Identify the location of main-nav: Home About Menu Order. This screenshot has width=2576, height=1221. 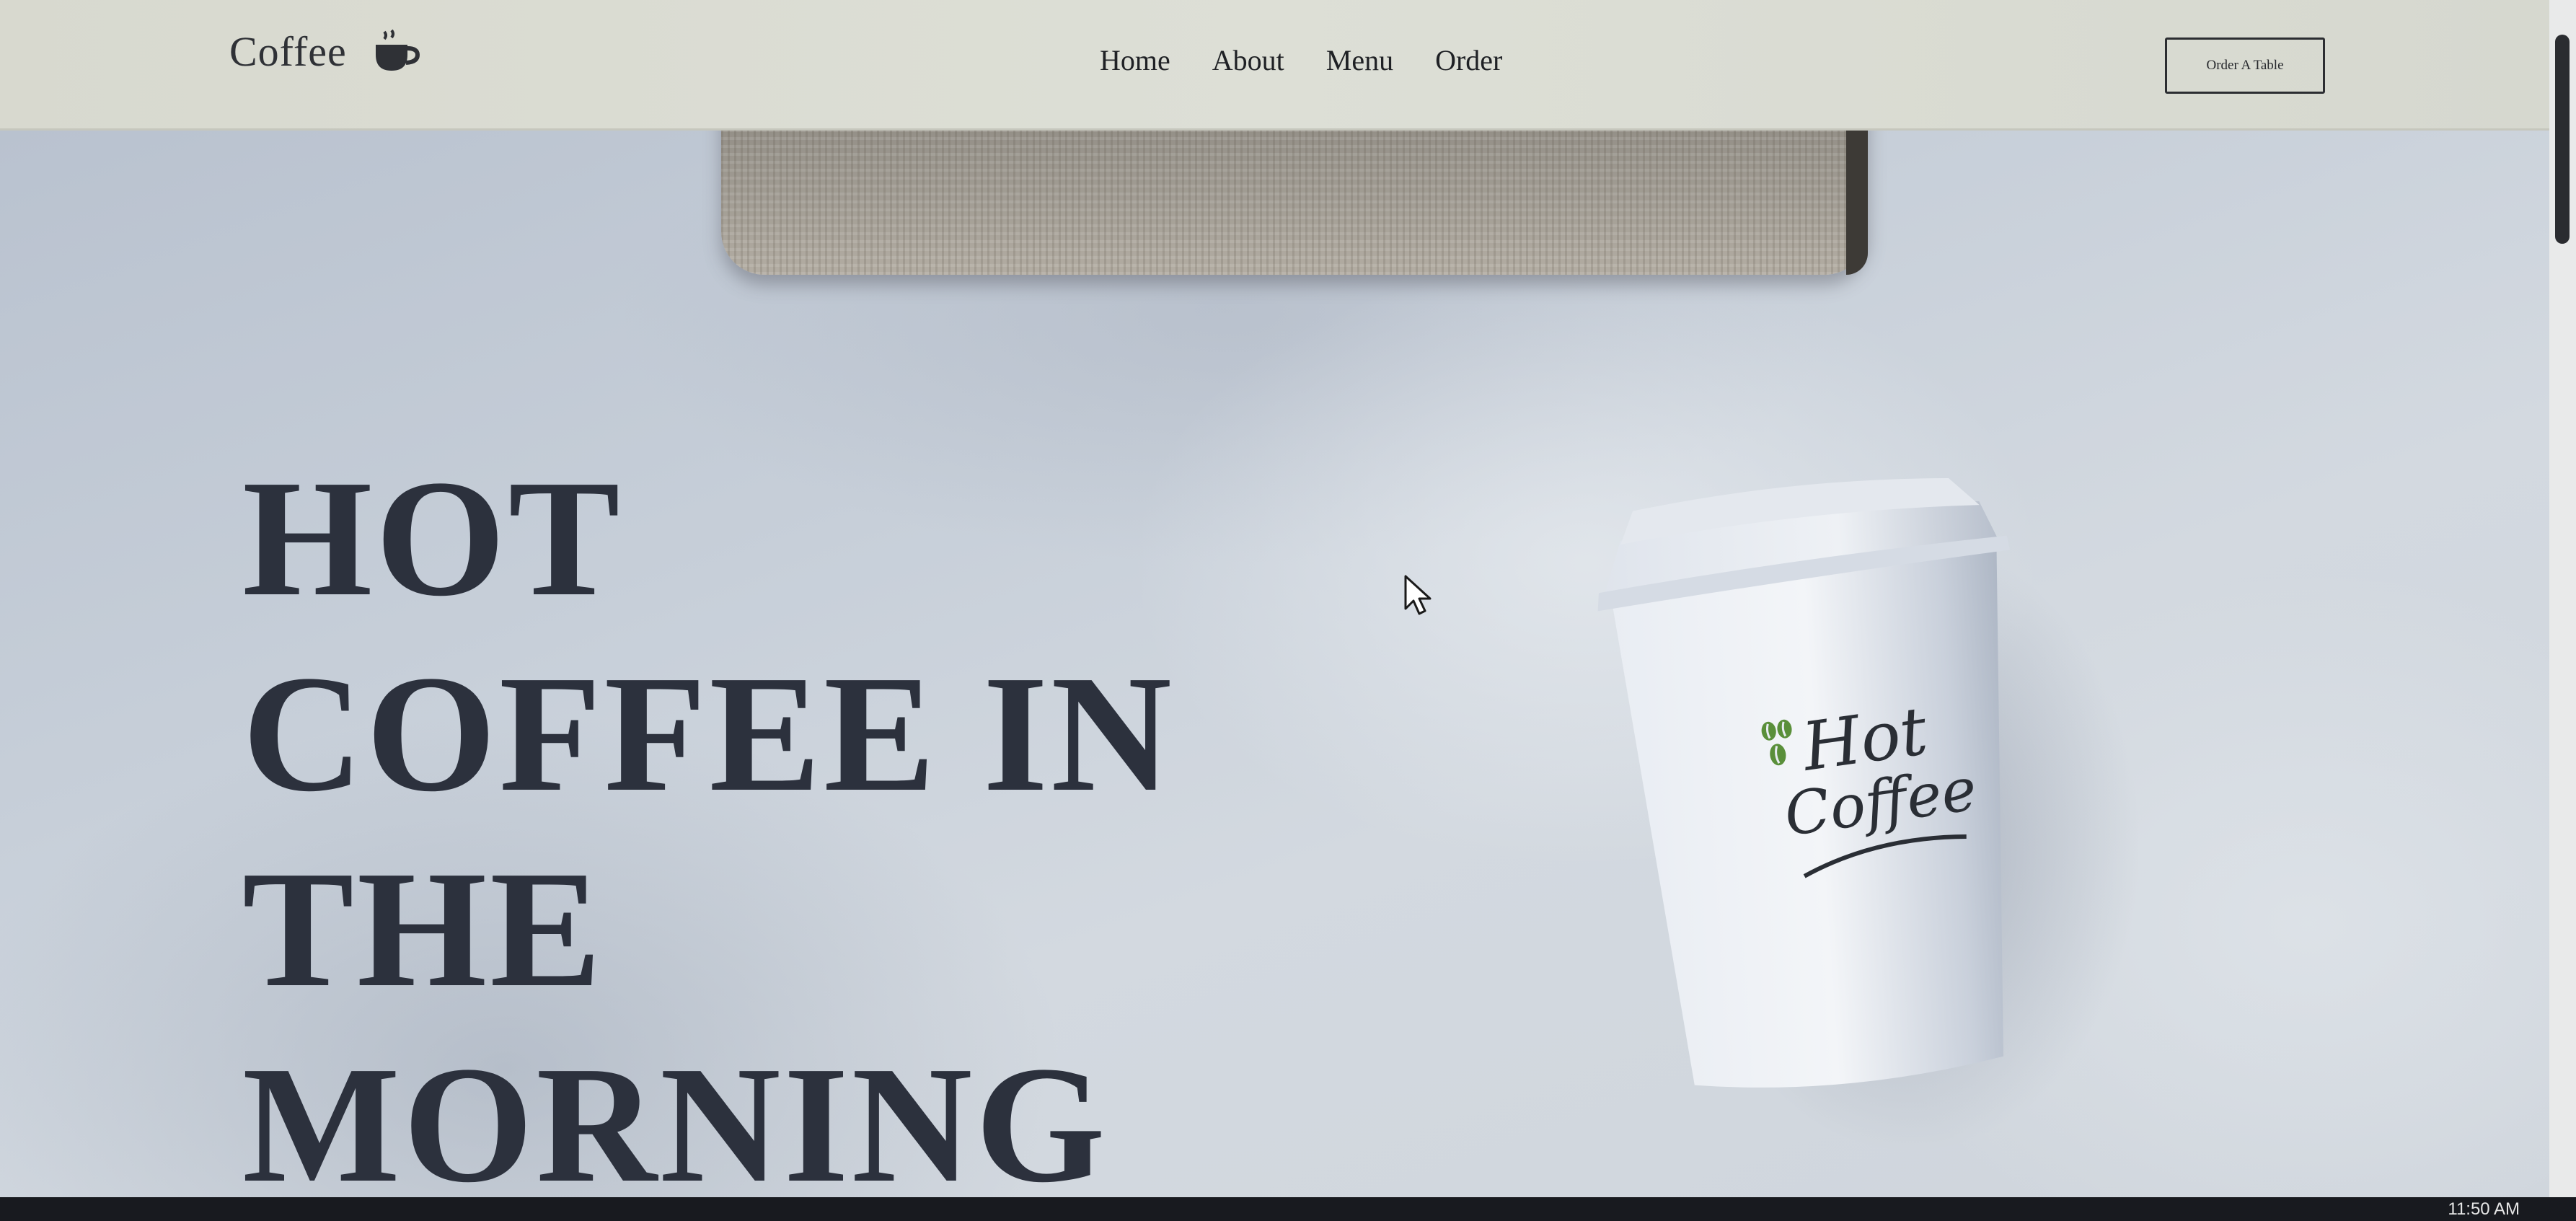
(1301, 60).